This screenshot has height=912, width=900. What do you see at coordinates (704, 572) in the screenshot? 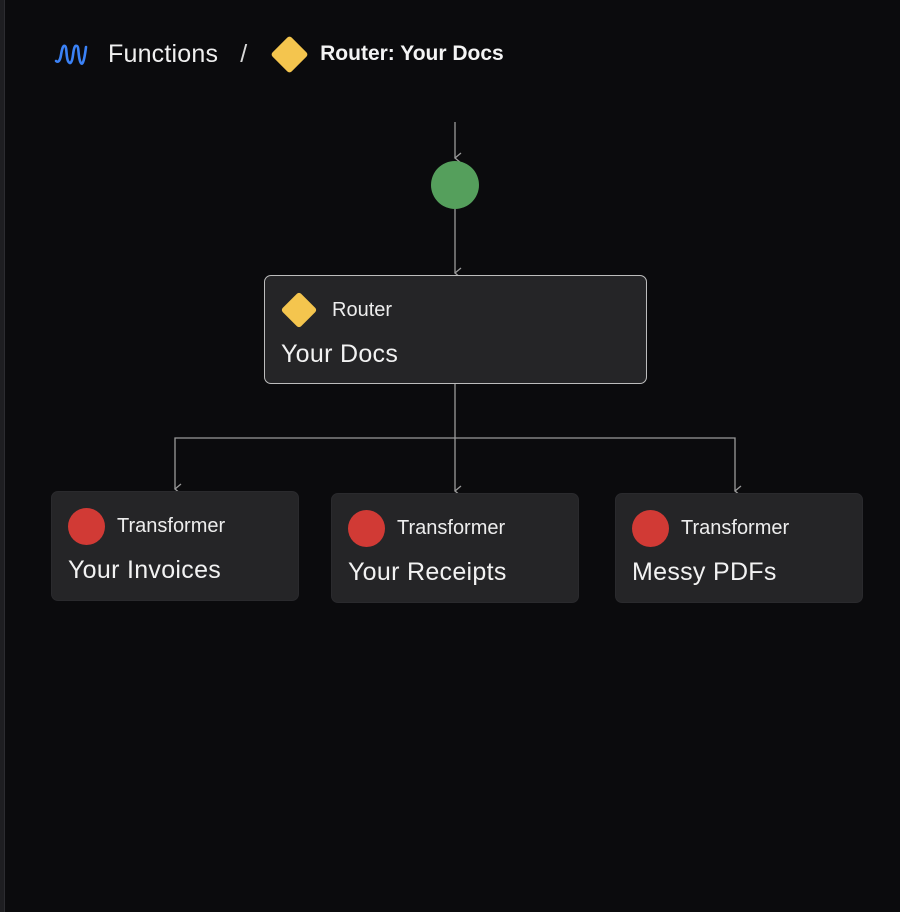
I see `transformer-title: Messy PDFs` at bounding box center [704, 572].